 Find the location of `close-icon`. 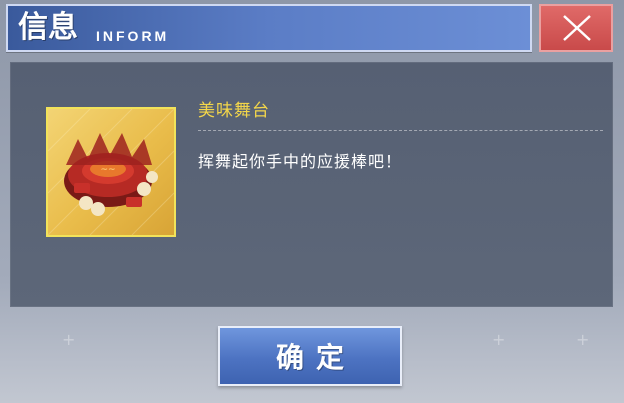

close-icon is located at coordinates (577, 28).